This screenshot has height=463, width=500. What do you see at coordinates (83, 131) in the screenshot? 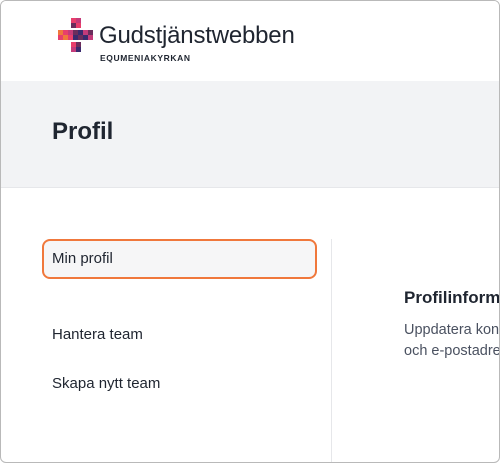
I see `page-title: Profil` at bounding box center [83, 131].